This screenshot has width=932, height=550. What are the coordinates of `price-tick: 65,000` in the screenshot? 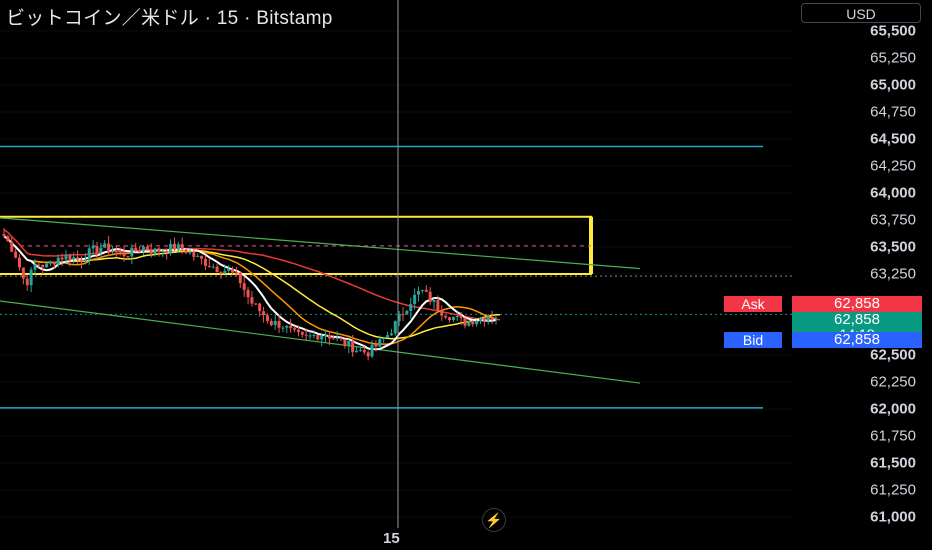 It's located at (893, 85).